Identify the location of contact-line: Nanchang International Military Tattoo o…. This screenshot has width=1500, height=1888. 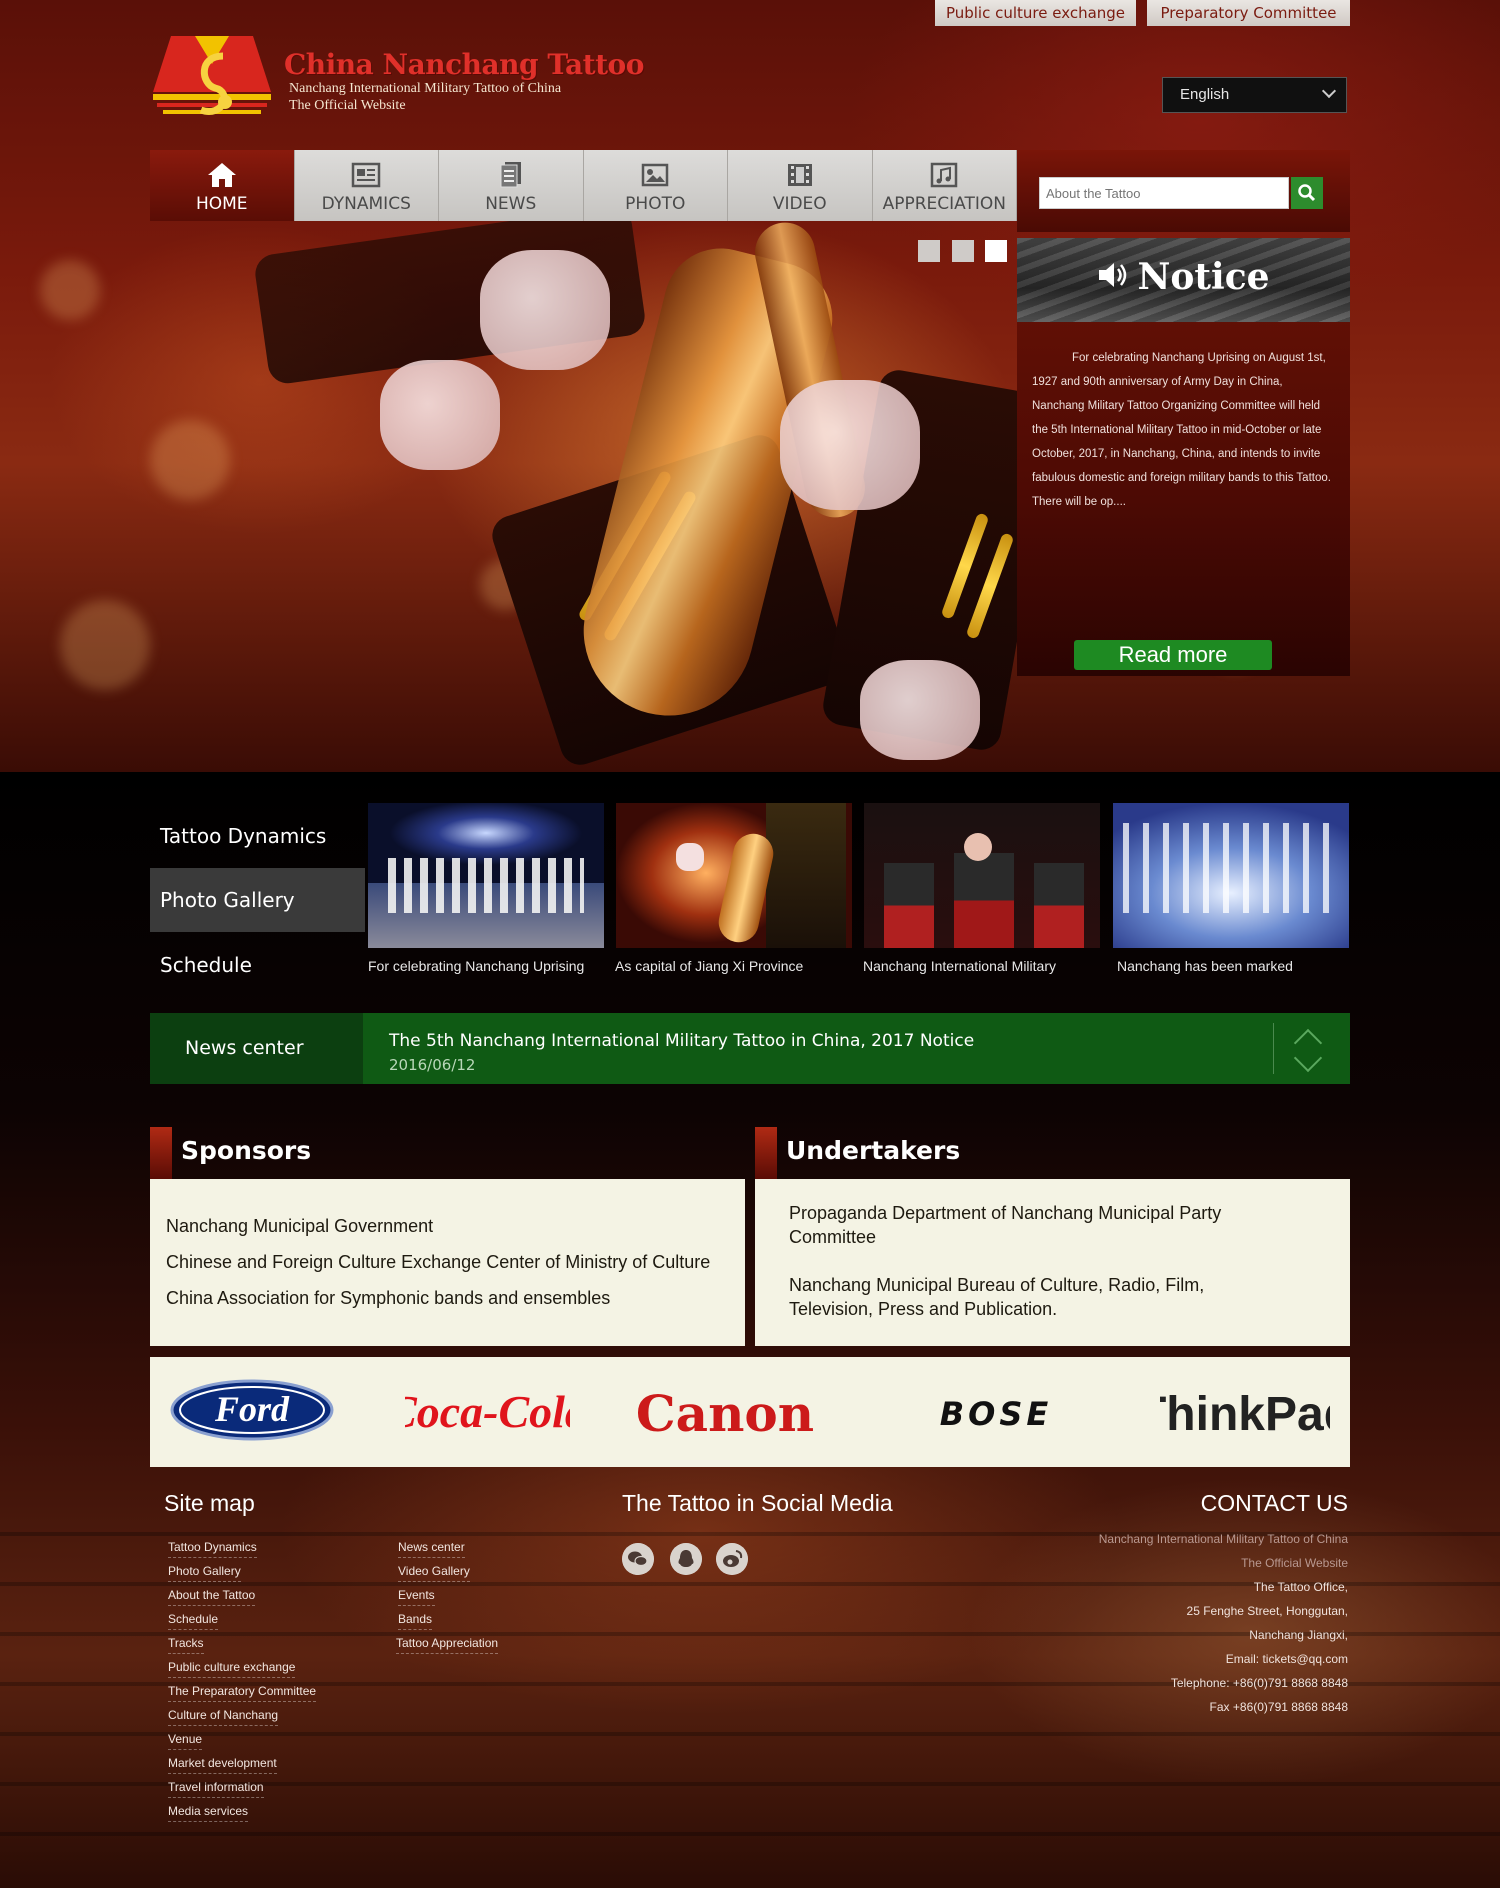
(1223, 1539).